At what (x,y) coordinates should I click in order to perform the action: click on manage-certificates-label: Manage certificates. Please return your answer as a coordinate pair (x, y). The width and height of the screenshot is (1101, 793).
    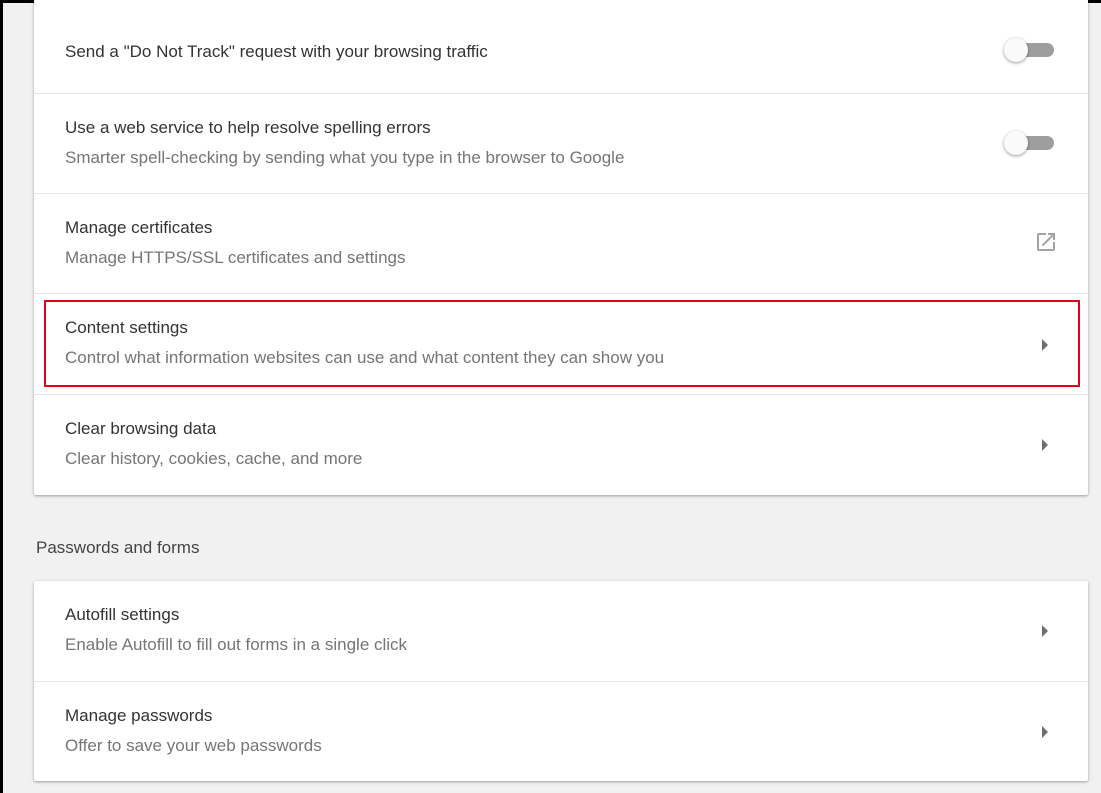
    Looking at the image, I should click on (139, 227).